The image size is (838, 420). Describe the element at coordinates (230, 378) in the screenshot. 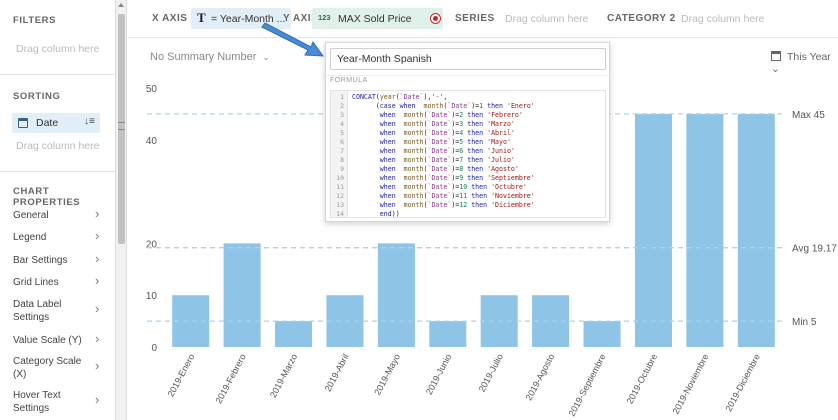

I see `x-tick-label: 2019-Febrero` at that location.